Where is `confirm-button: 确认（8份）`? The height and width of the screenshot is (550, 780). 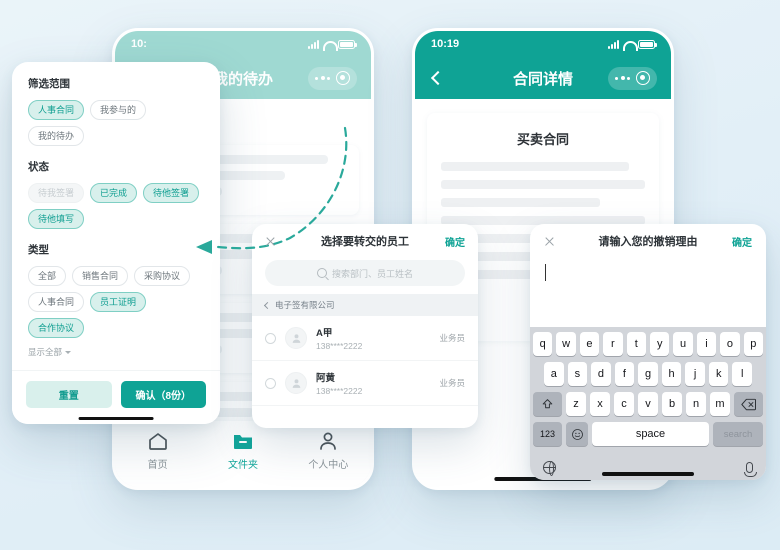
confirm-button: 确认（8份） is located at coordinates (163, 394).